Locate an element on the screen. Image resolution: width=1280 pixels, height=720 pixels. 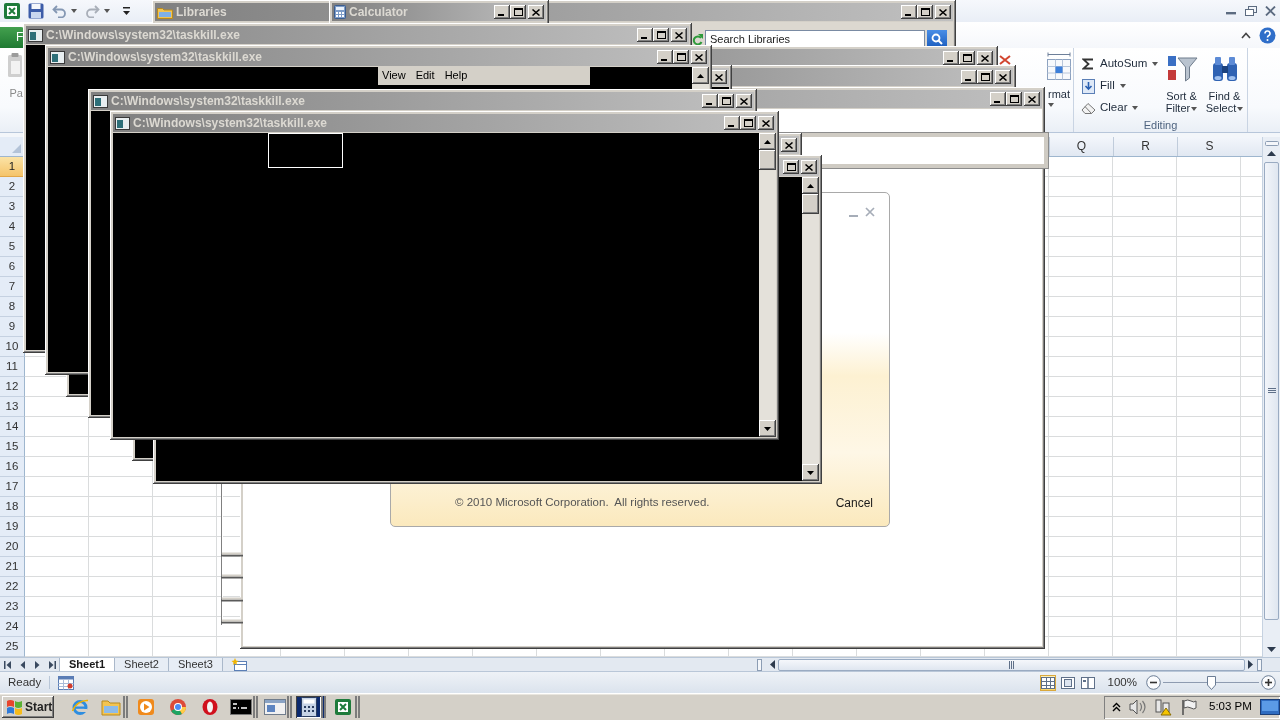
collapse-ribbon-icon is located at coordinates (1246, 35).